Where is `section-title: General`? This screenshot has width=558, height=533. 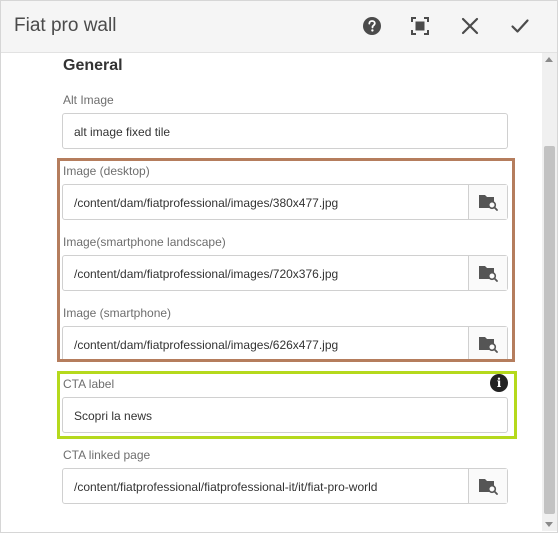
section-title: General is located at coordinates (93, 65).